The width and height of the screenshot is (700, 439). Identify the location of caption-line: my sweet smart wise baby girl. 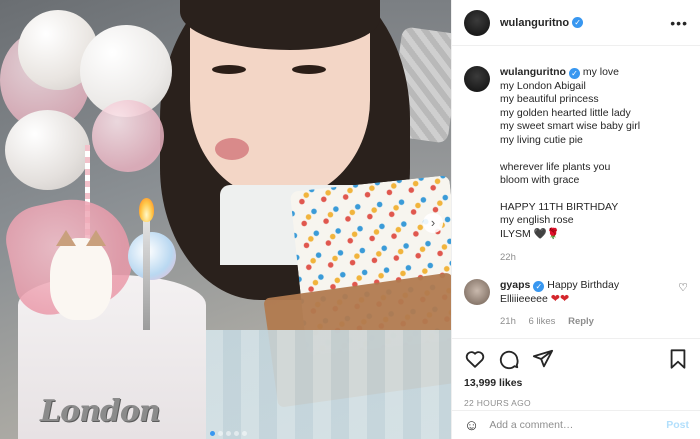
(570, 126).